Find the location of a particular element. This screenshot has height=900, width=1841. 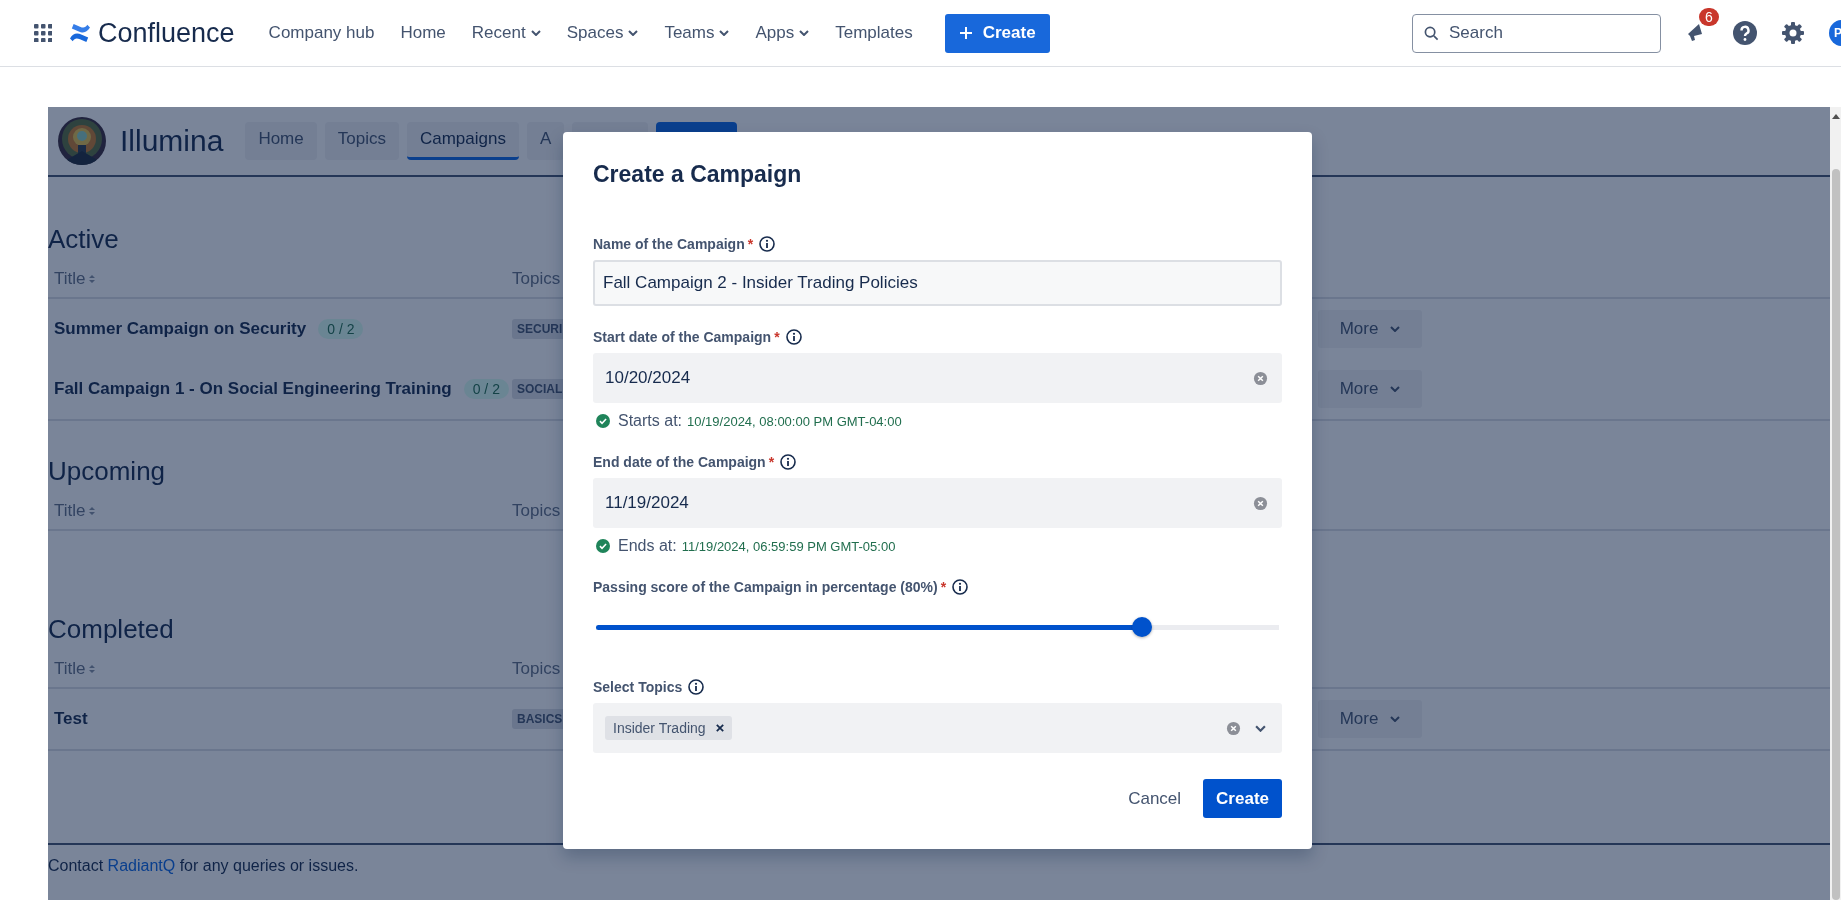

date-picker: 10/20/2024 is located at coordinates (937, 378).